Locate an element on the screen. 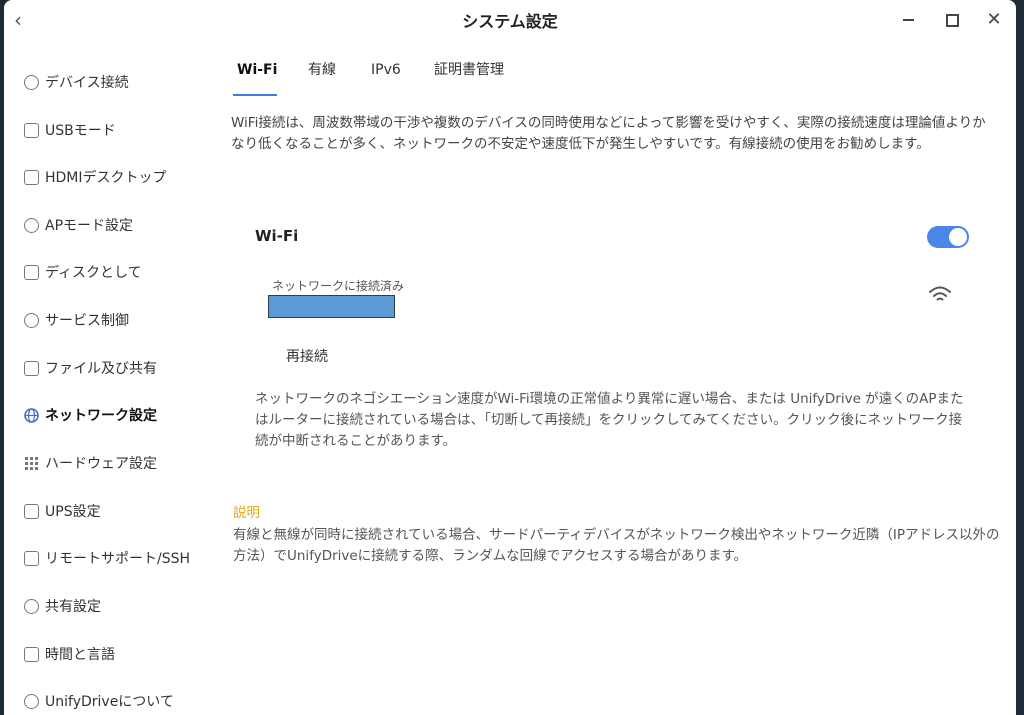  sidebar-item-label: デバイス接続 is located at coordinates (87, 83).